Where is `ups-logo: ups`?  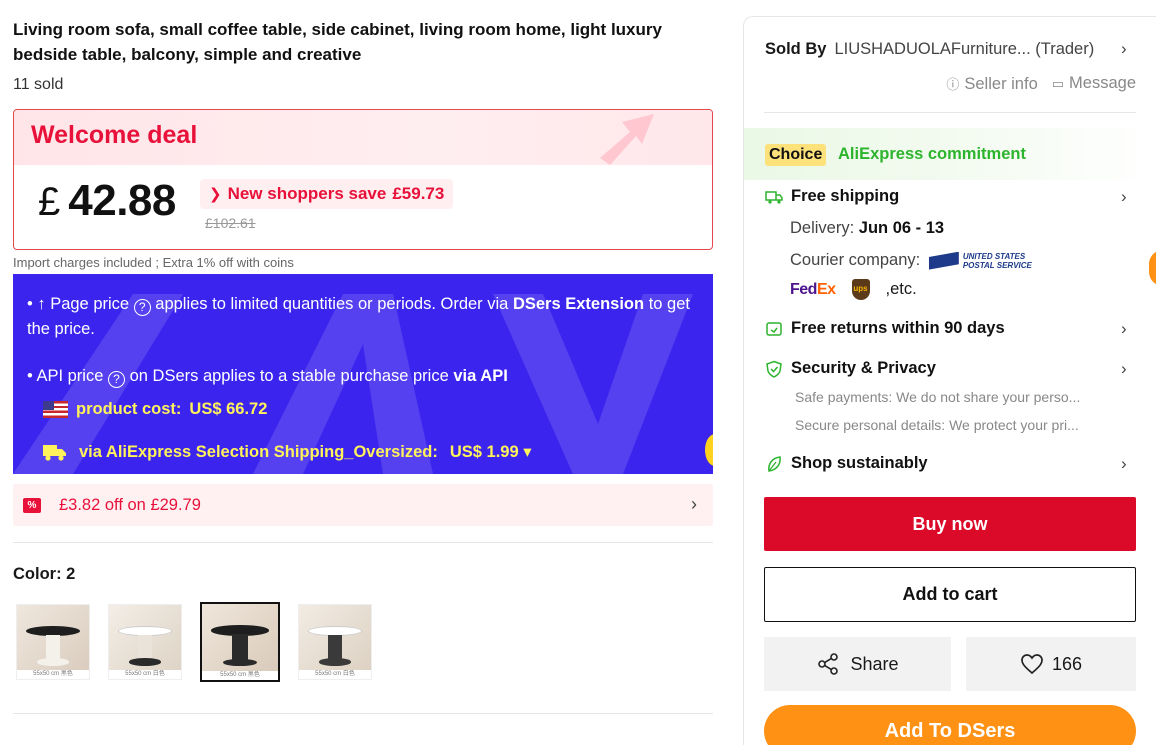
ups-logo: ups is located at coordinates (860, 289).